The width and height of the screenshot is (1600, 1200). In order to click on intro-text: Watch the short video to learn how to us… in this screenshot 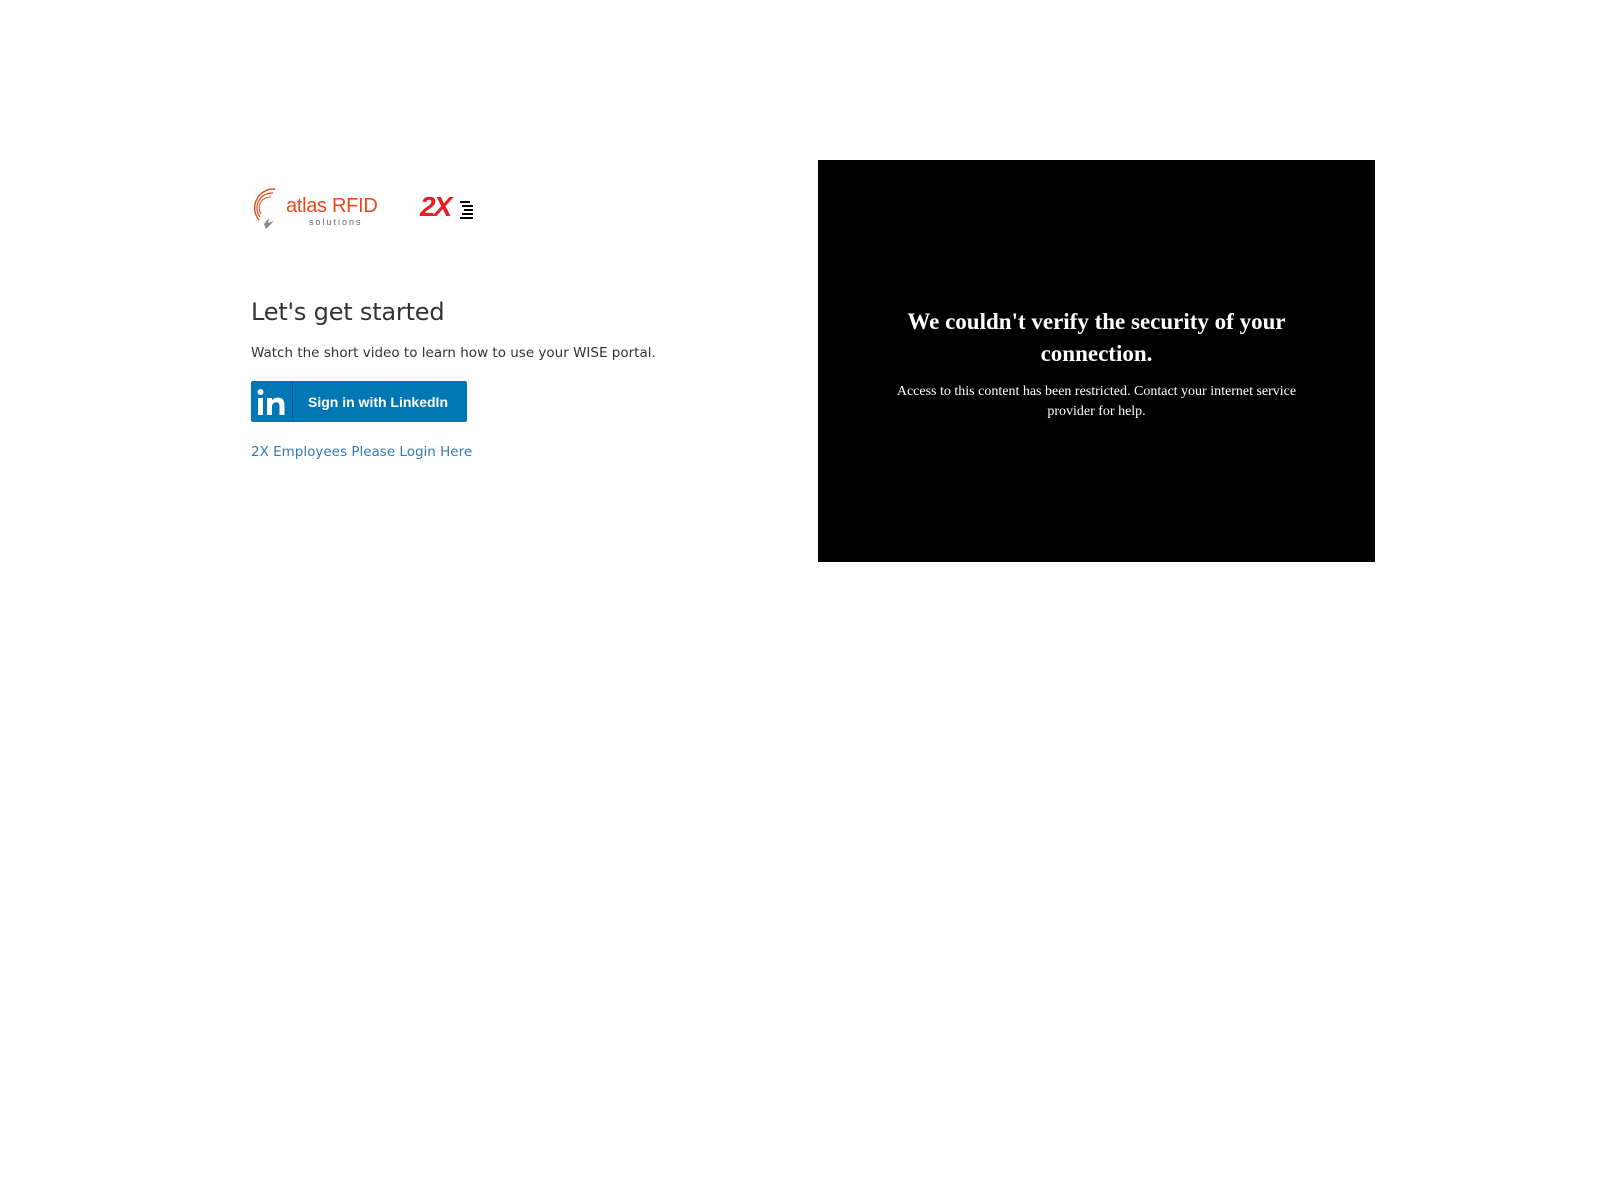, I will do `click(453, 353)`.